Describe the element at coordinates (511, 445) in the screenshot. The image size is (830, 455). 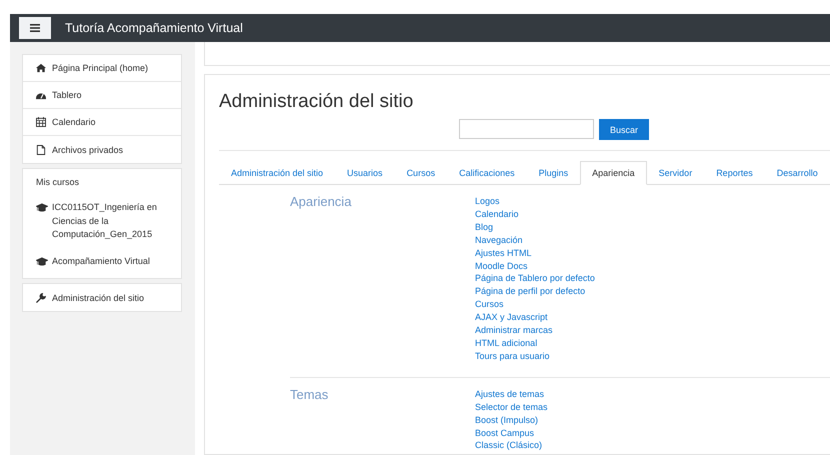
I see `settings-link: Classic (Clásico)` at that location.